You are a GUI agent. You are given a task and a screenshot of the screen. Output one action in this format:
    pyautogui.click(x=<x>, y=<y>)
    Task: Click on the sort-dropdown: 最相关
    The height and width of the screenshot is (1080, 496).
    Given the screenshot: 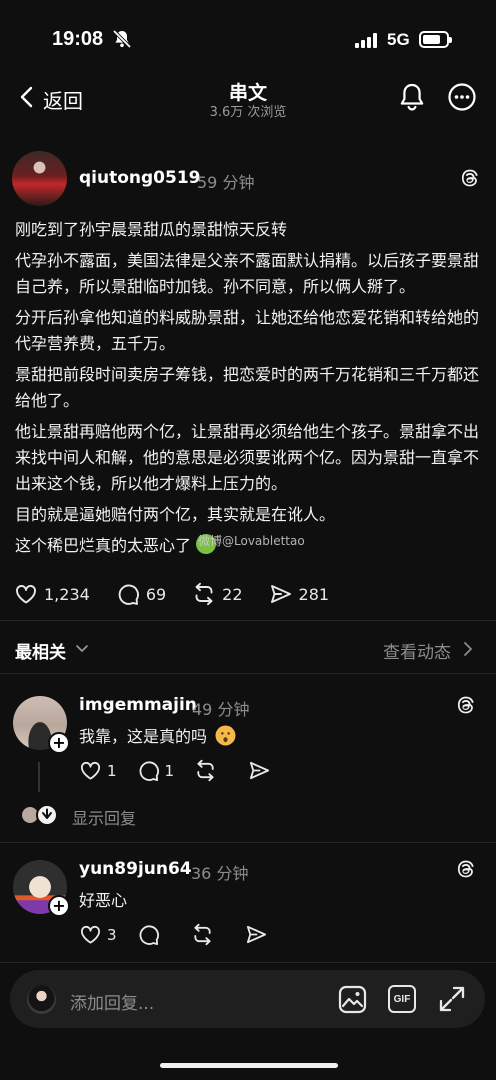 What is the action you would take?
    pyautogui.click(x=40, y=650)
    